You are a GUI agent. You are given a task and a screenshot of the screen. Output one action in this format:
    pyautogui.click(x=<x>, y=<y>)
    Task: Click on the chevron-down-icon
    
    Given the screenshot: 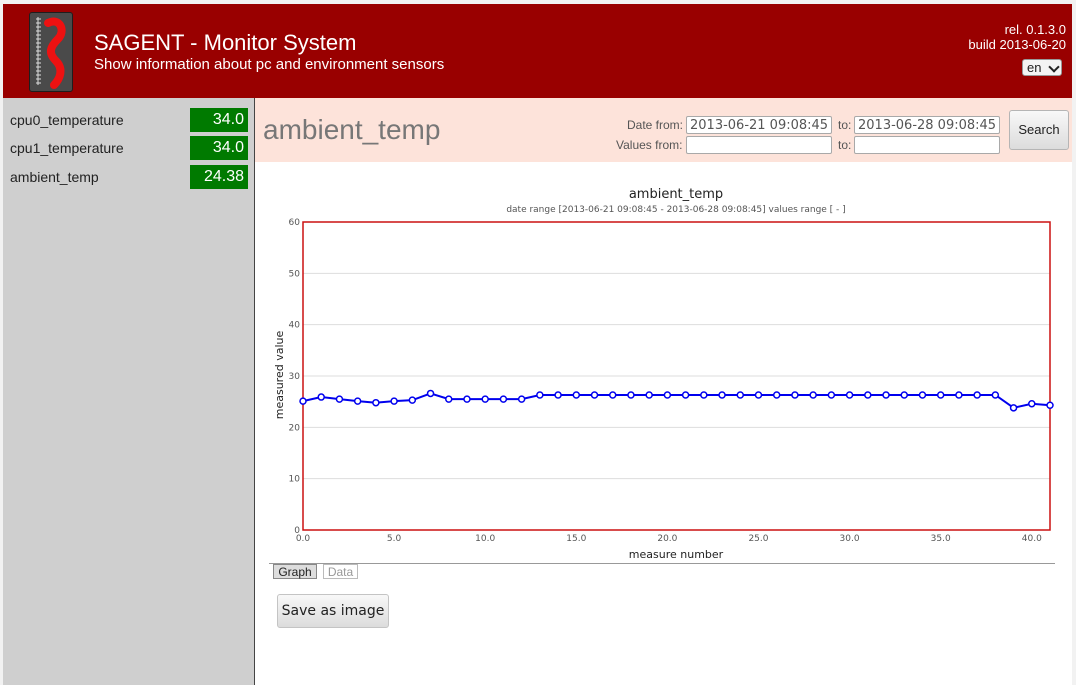 What is the action you would take?
    pyautogui.click(x=1054, y=67)
    